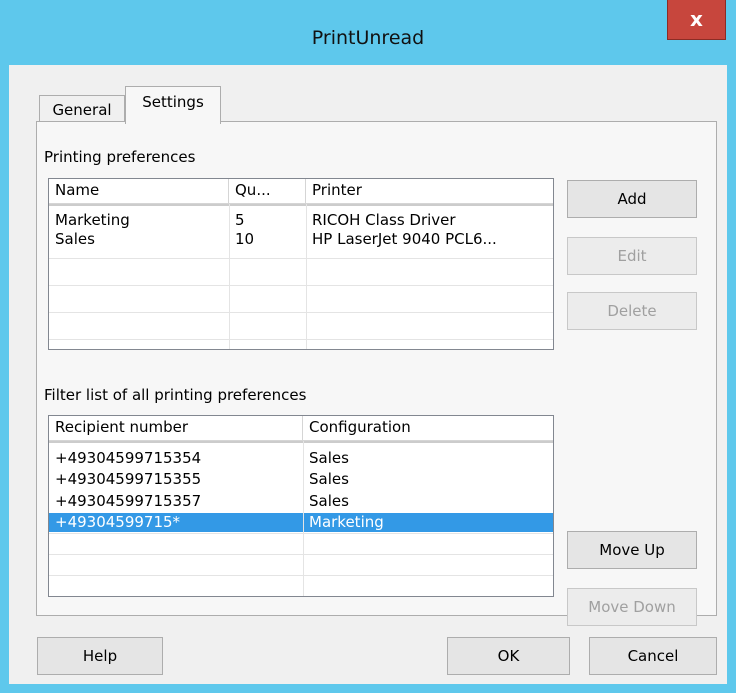 The image size is (736, 693). Describe the element at coordinates (176, 428) in the screenshot. I see `column-header-recipient-number: Recipient number` at that location.